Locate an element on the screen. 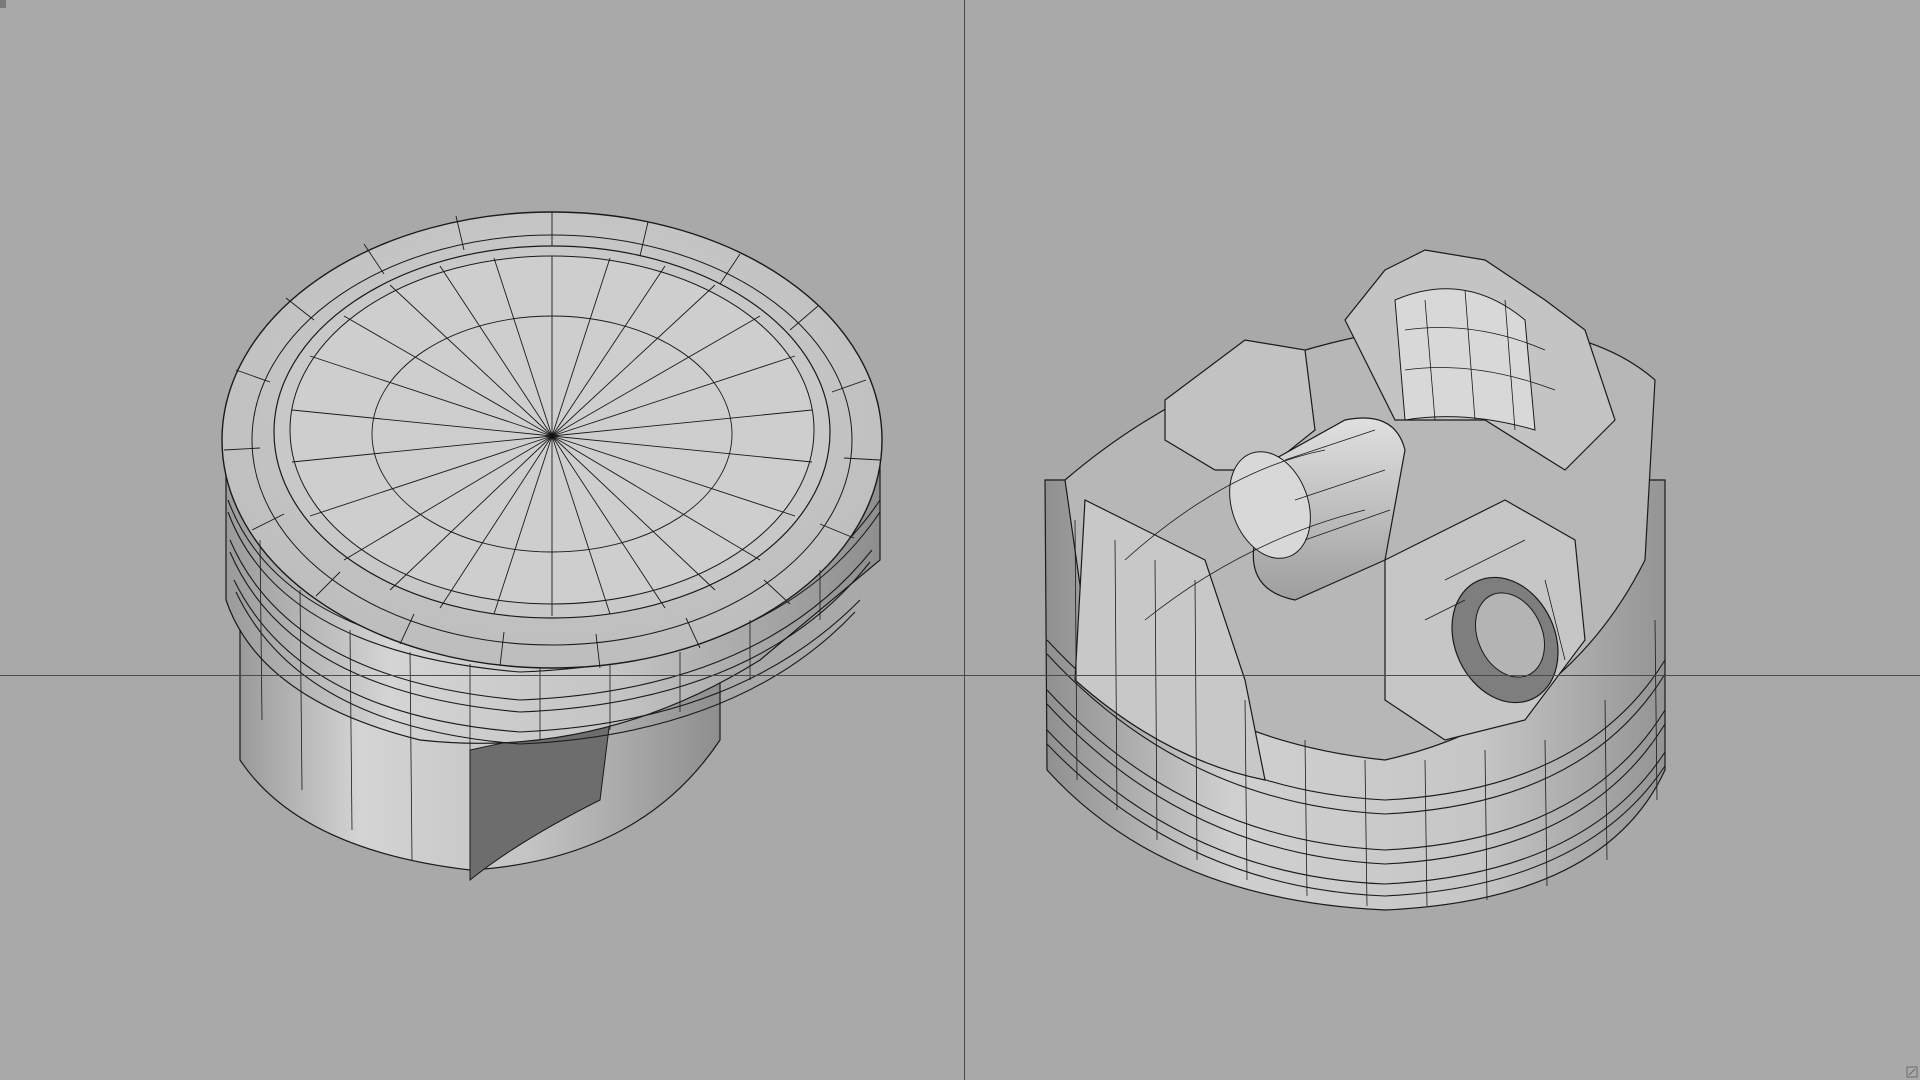  viewport-divider-vertical is located at coordinates (964, 540).